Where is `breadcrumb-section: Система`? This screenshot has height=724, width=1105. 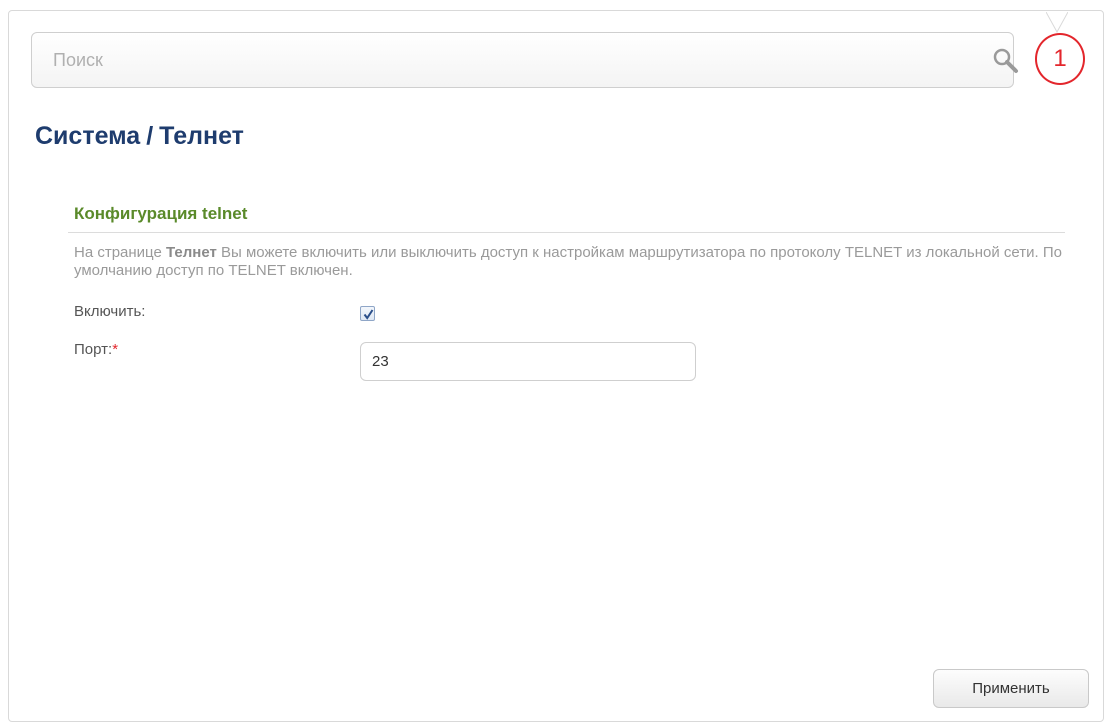 breadcrumb-section: Система is located at coordinates (88, 136).